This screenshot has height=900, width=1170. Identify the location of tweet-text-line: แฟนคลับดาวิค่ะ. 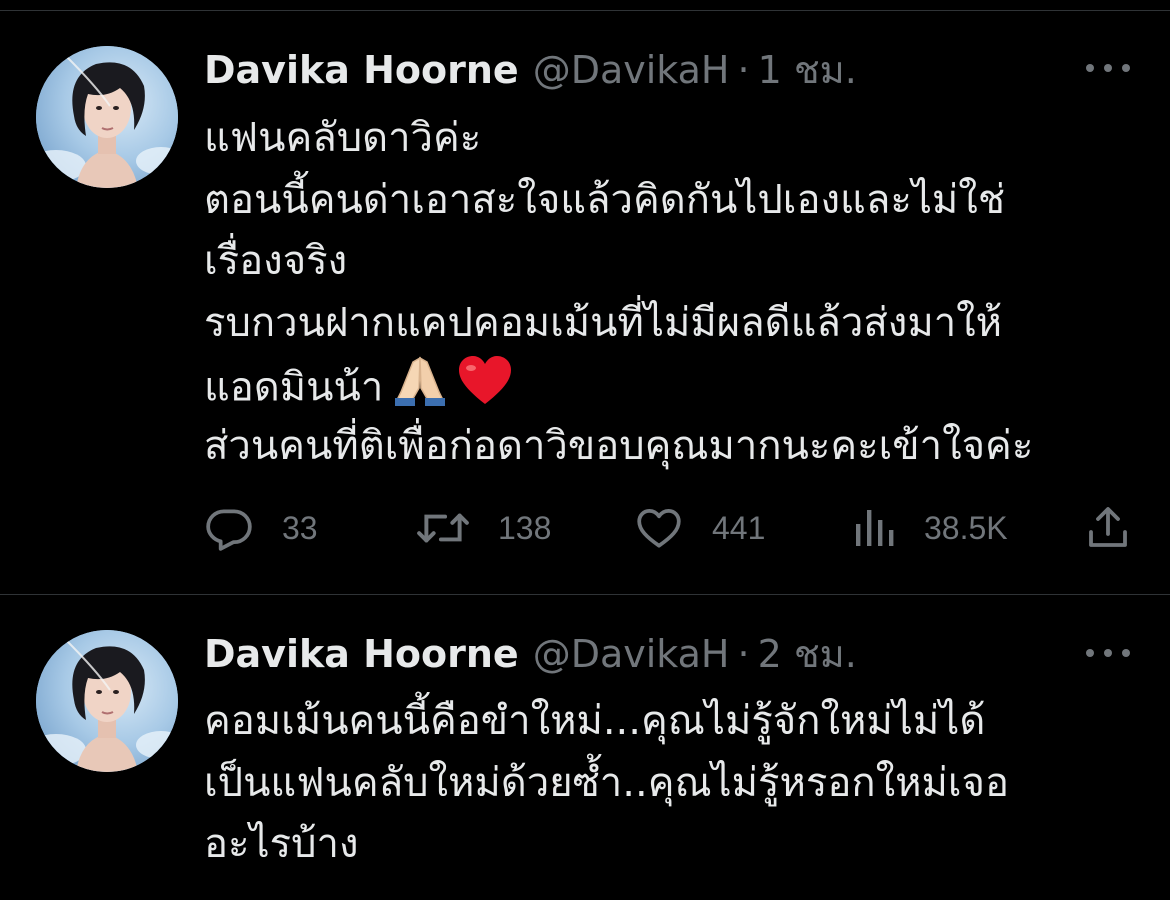
(343, 138).